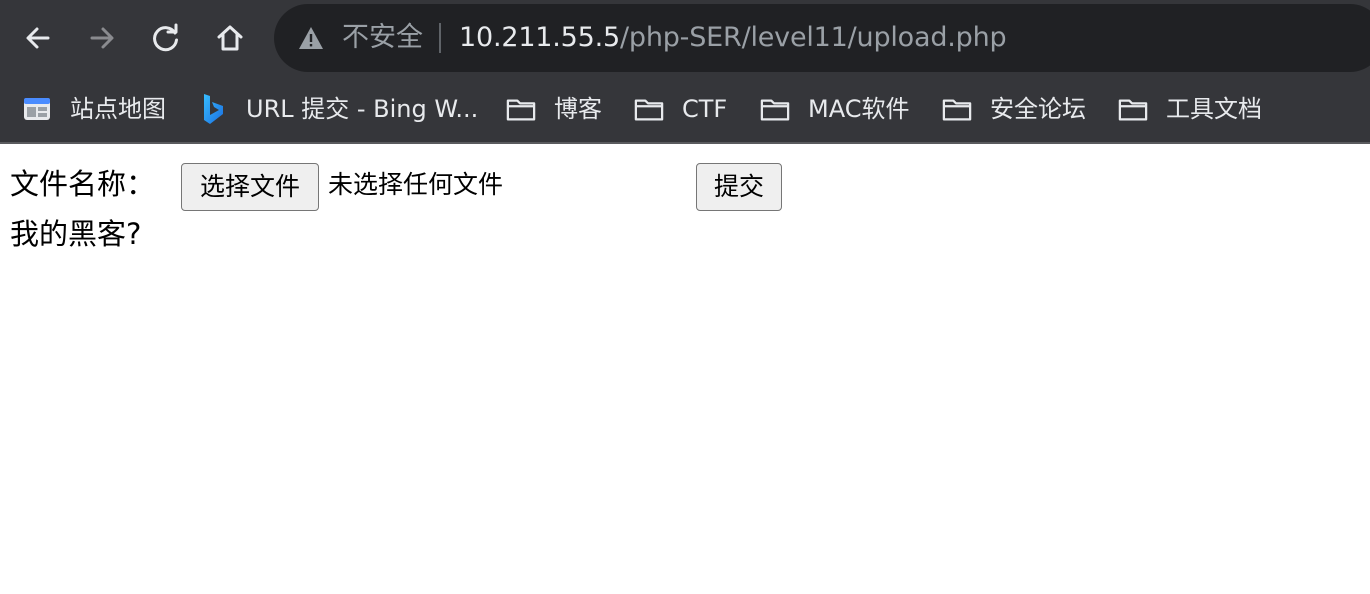 This screenshot has height=594, width=1370. Describe the element at coordinates (1214, 109) in the screenshot. I see `bookmark-label: 工具文档` at that location.